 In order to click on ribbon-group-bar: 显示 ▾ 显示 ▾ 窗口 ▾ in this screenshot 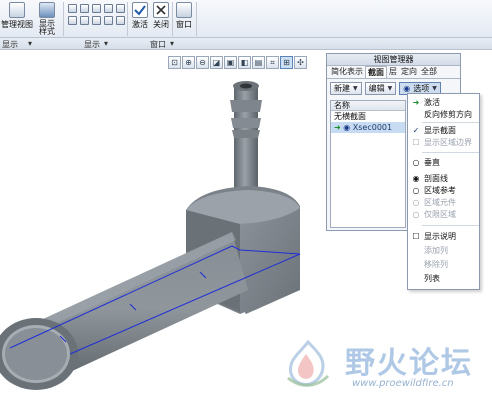, I will do `click(246, 44)`.